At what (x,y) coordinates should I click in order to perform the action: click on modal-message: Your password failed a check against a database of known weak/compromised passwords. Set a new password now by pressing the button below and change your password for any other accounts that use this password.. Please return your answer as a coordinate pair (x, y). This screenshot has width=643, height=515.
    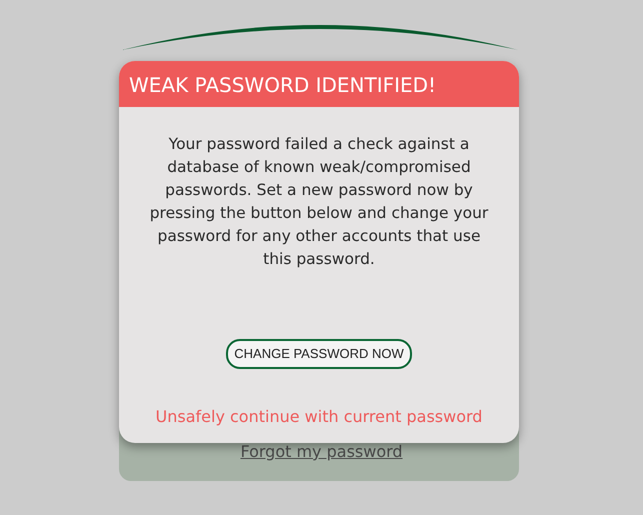
    Looking at the image, I should click on (319, 202).